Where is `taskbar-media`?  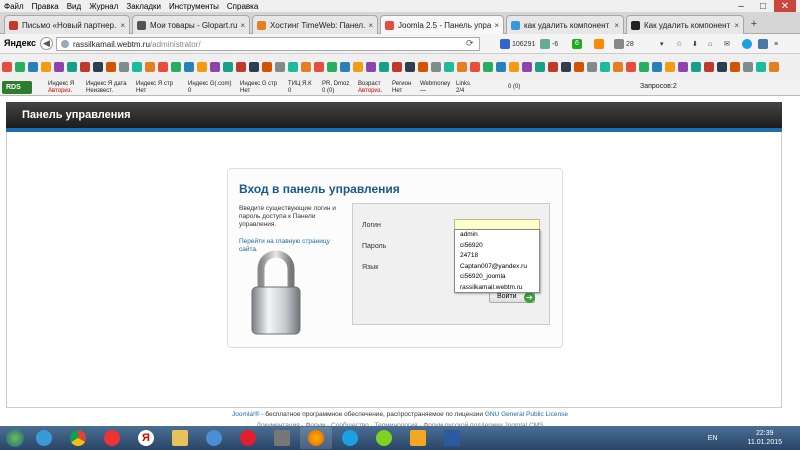
taskbar-media is located at coordinates (214, 438).